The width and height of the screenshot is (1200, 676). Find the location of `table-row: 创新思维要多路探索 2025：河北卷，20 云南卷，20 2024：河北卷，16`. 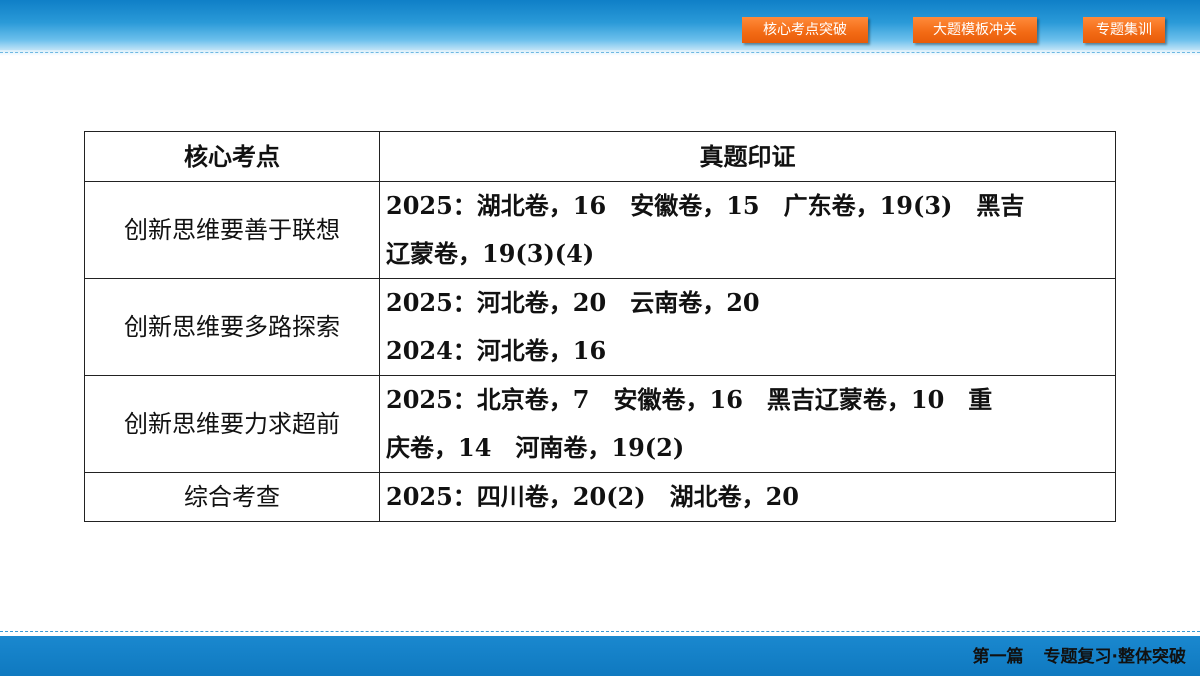

table-row: 创新思维要多路探索 2025：河北卷，20 云南卷，20 2024：河北卷，16 is located at coordinates (600, 327).